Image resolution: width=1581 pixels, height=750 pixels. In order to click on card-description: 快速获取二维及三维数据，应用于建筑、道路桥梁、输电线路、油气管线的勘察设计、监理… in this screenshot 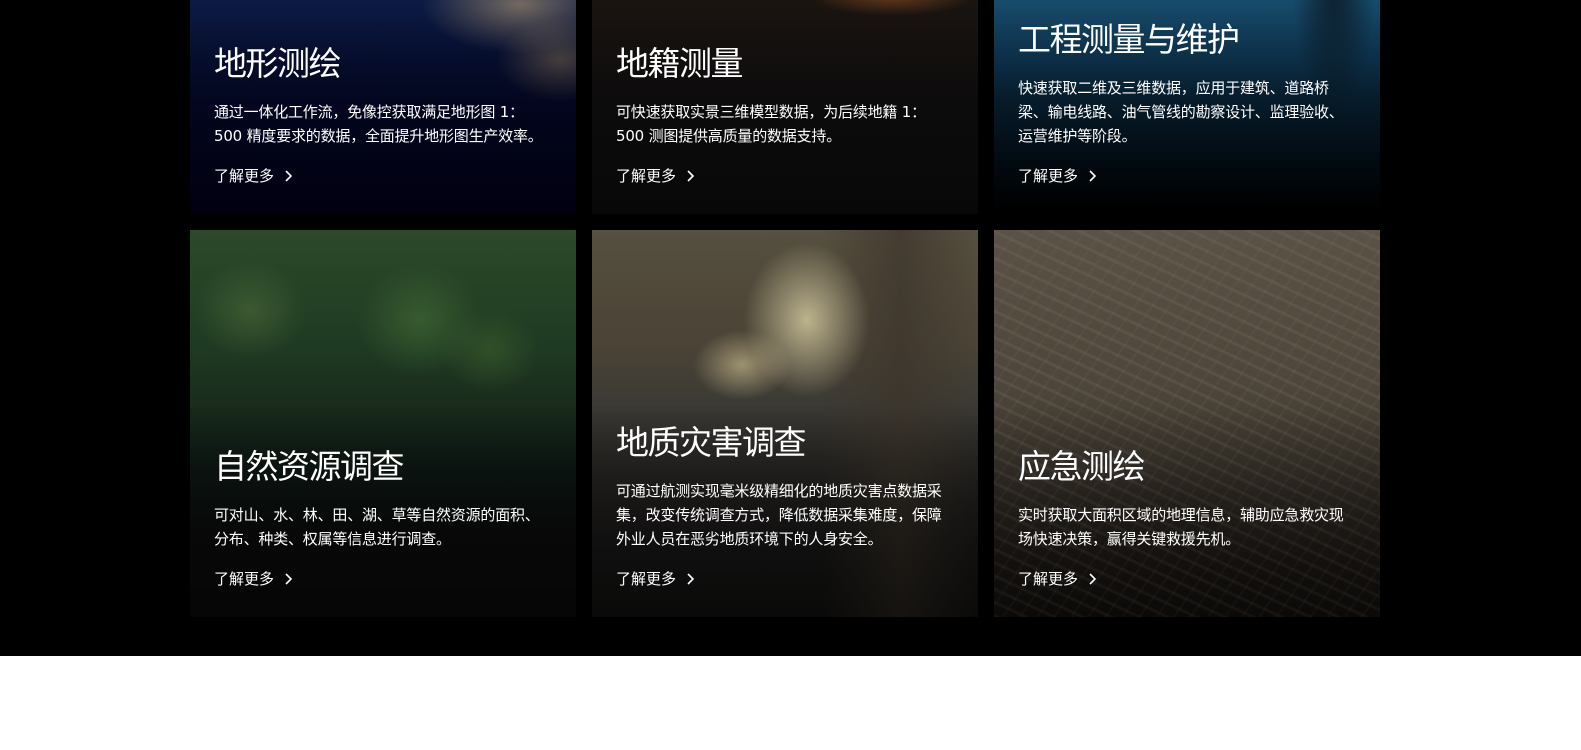, I will do `click(1181, 112)`.